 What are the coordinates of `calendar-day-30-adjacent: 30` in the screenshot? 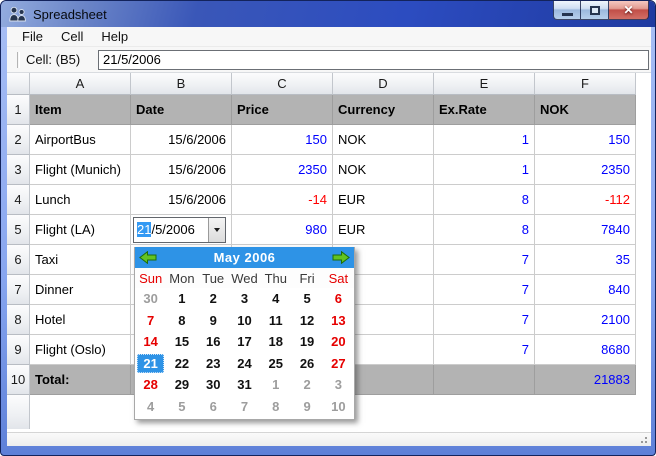 It's located at (150, 299).